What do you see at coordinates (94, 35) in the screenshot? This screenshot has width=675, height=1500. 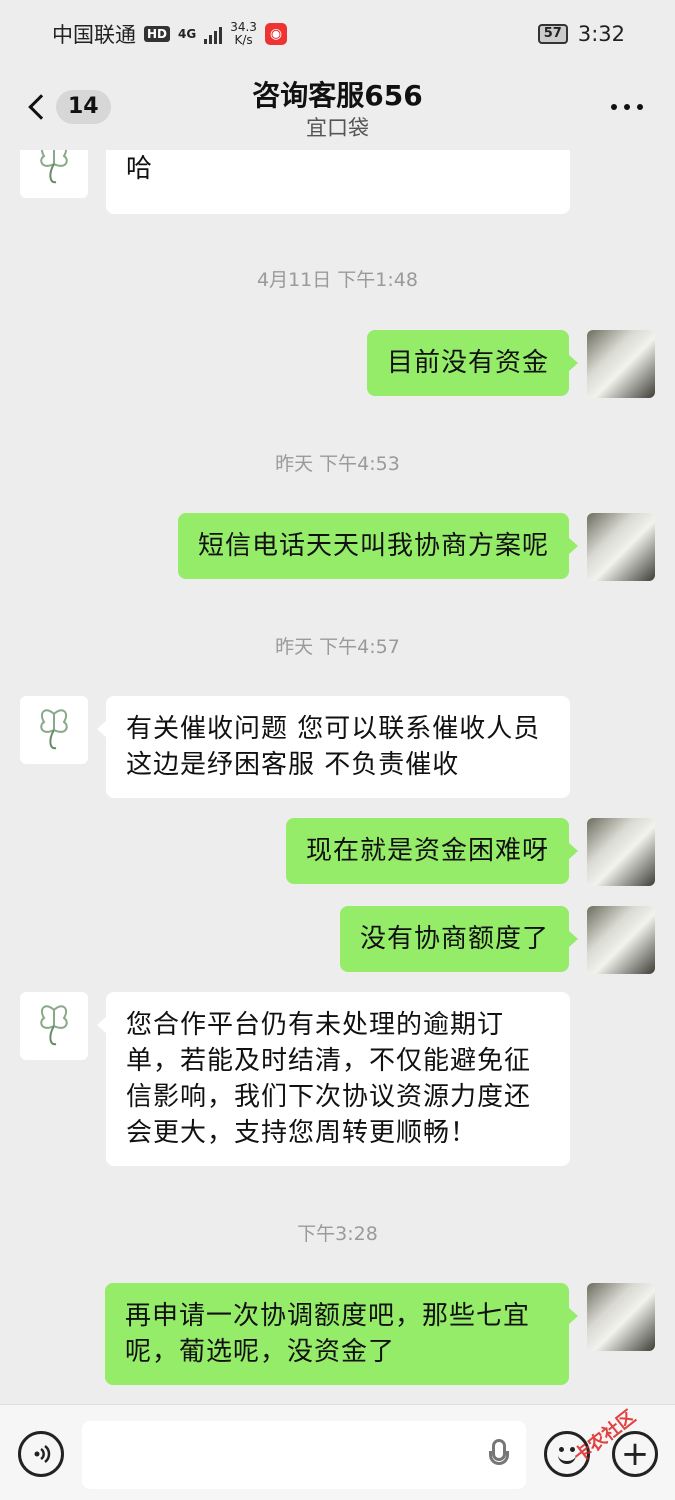 I see `carrier-name: 中国联通` at bounding box center [94, 35].